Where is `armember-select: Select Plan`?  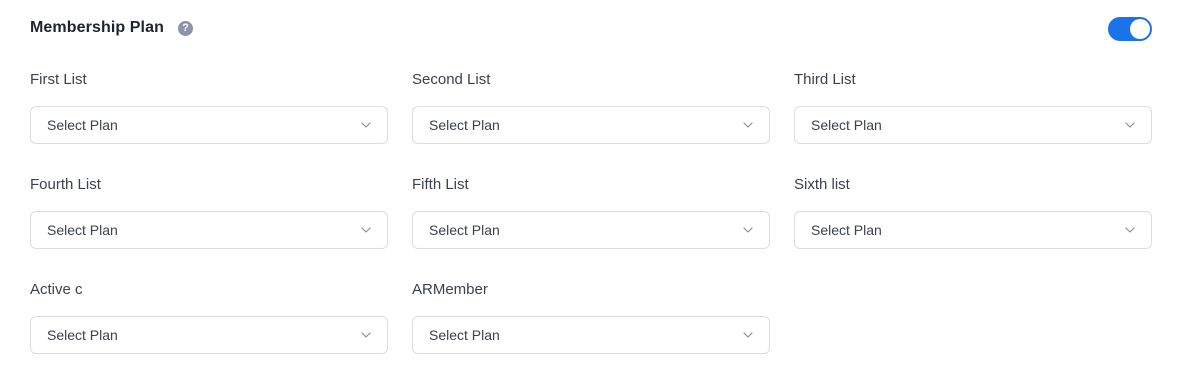
armember-select: Select Plan is located at coordinates (591, 335).